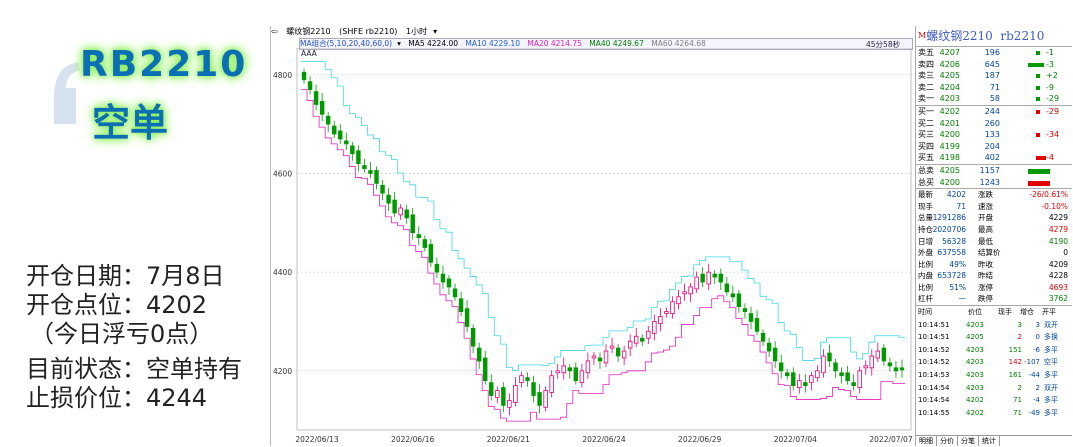  I want to click on period-select: 1小时 ▾, so click(424, 31).